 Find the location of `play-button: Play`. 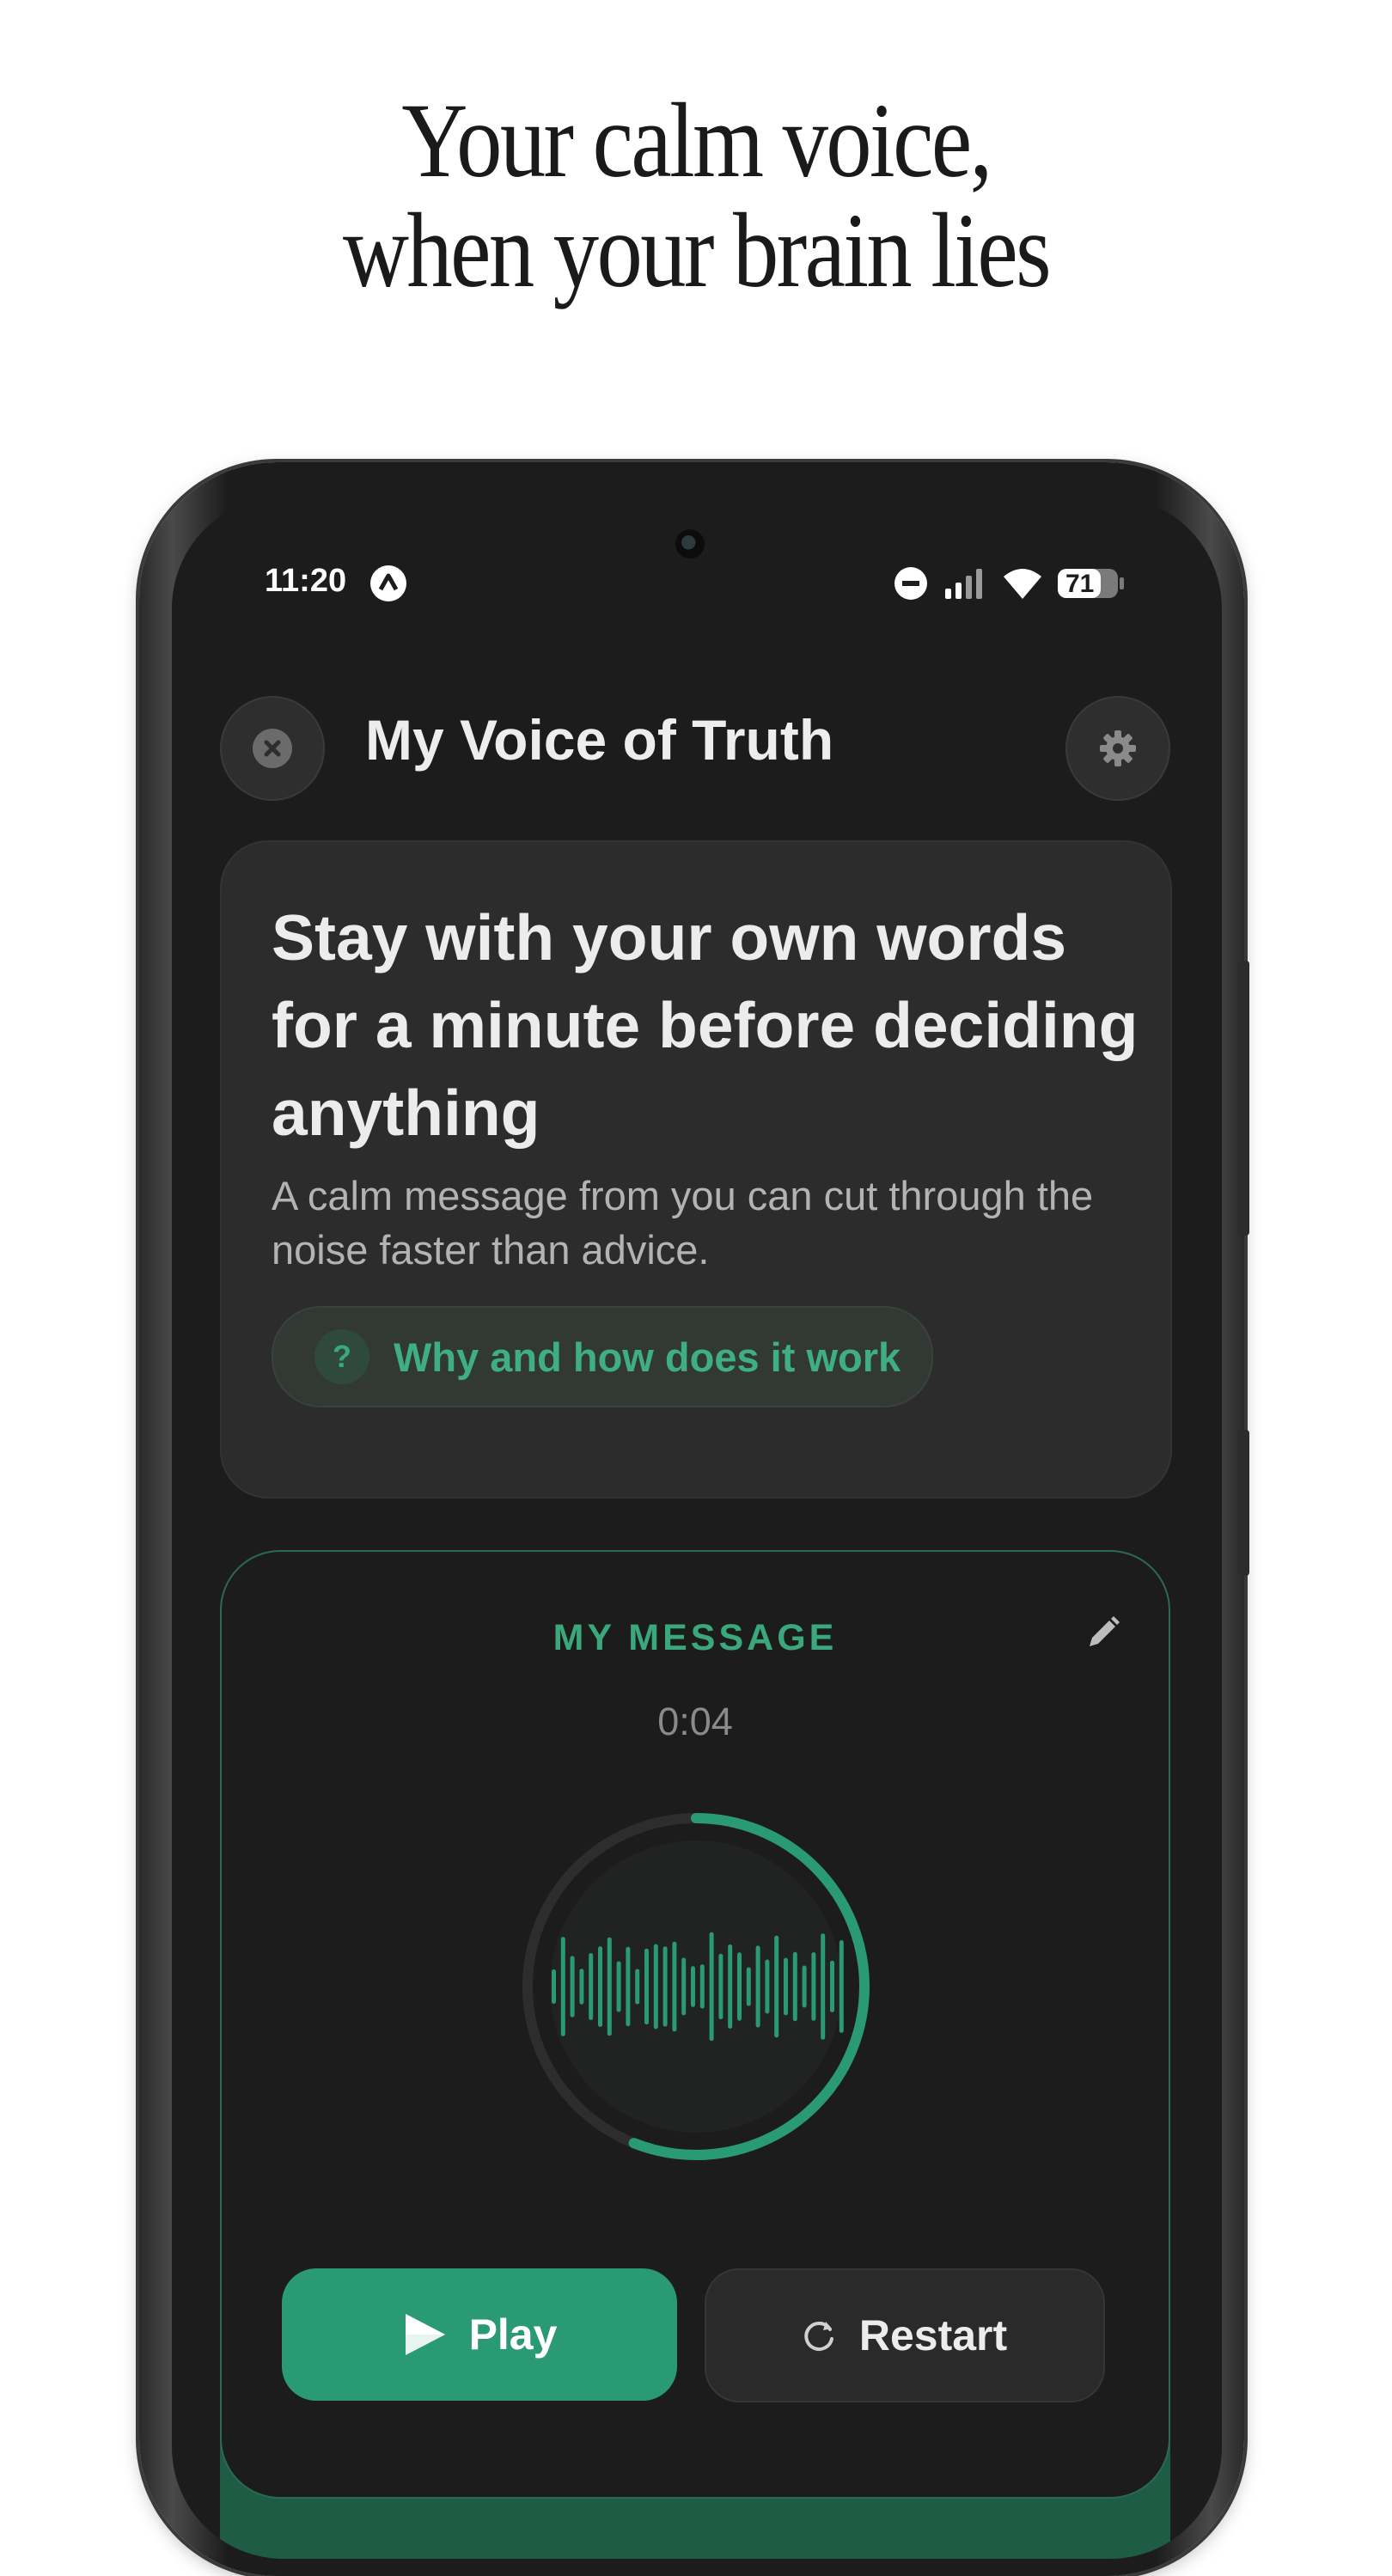

play-button: Play is located at coordinates (479, 2334).